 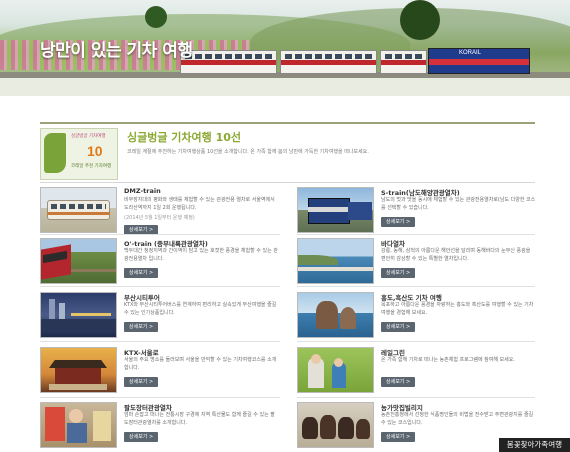 What do you see at coordinates (91, 166) in the screenshot?
I see `badge-caption-bottom: 코레일 추천 기차여행` at bounding box center [91, 166].